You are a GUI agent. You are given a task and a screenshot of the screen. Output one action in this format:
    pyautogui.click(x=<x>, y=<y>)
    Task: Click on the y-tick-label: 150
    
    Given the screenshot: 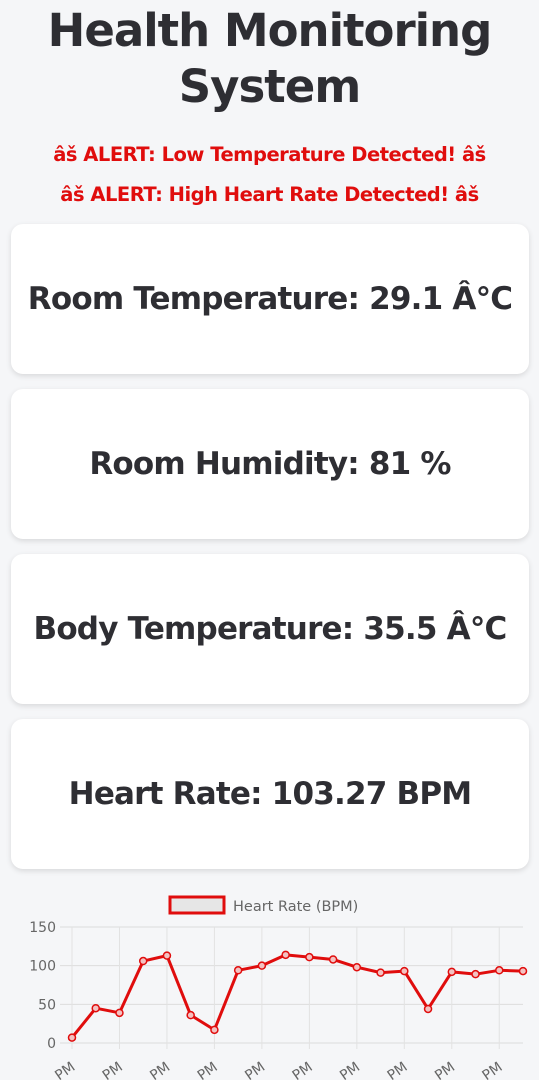 What is the action you would take?
    pyautogui.click(x=42, y=928)
    